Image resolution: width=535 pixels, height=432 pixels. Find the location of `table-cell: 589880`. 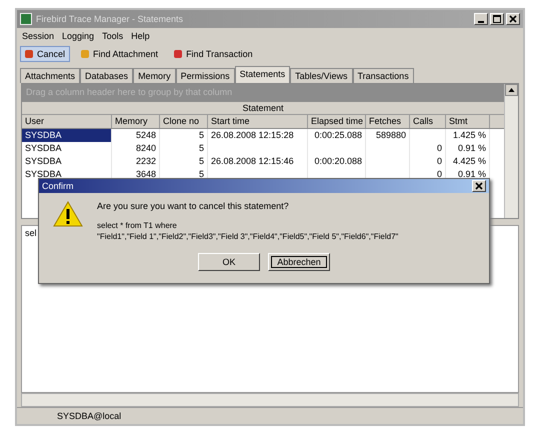

table-cell: 589880 is located at coordinates (388, 135).